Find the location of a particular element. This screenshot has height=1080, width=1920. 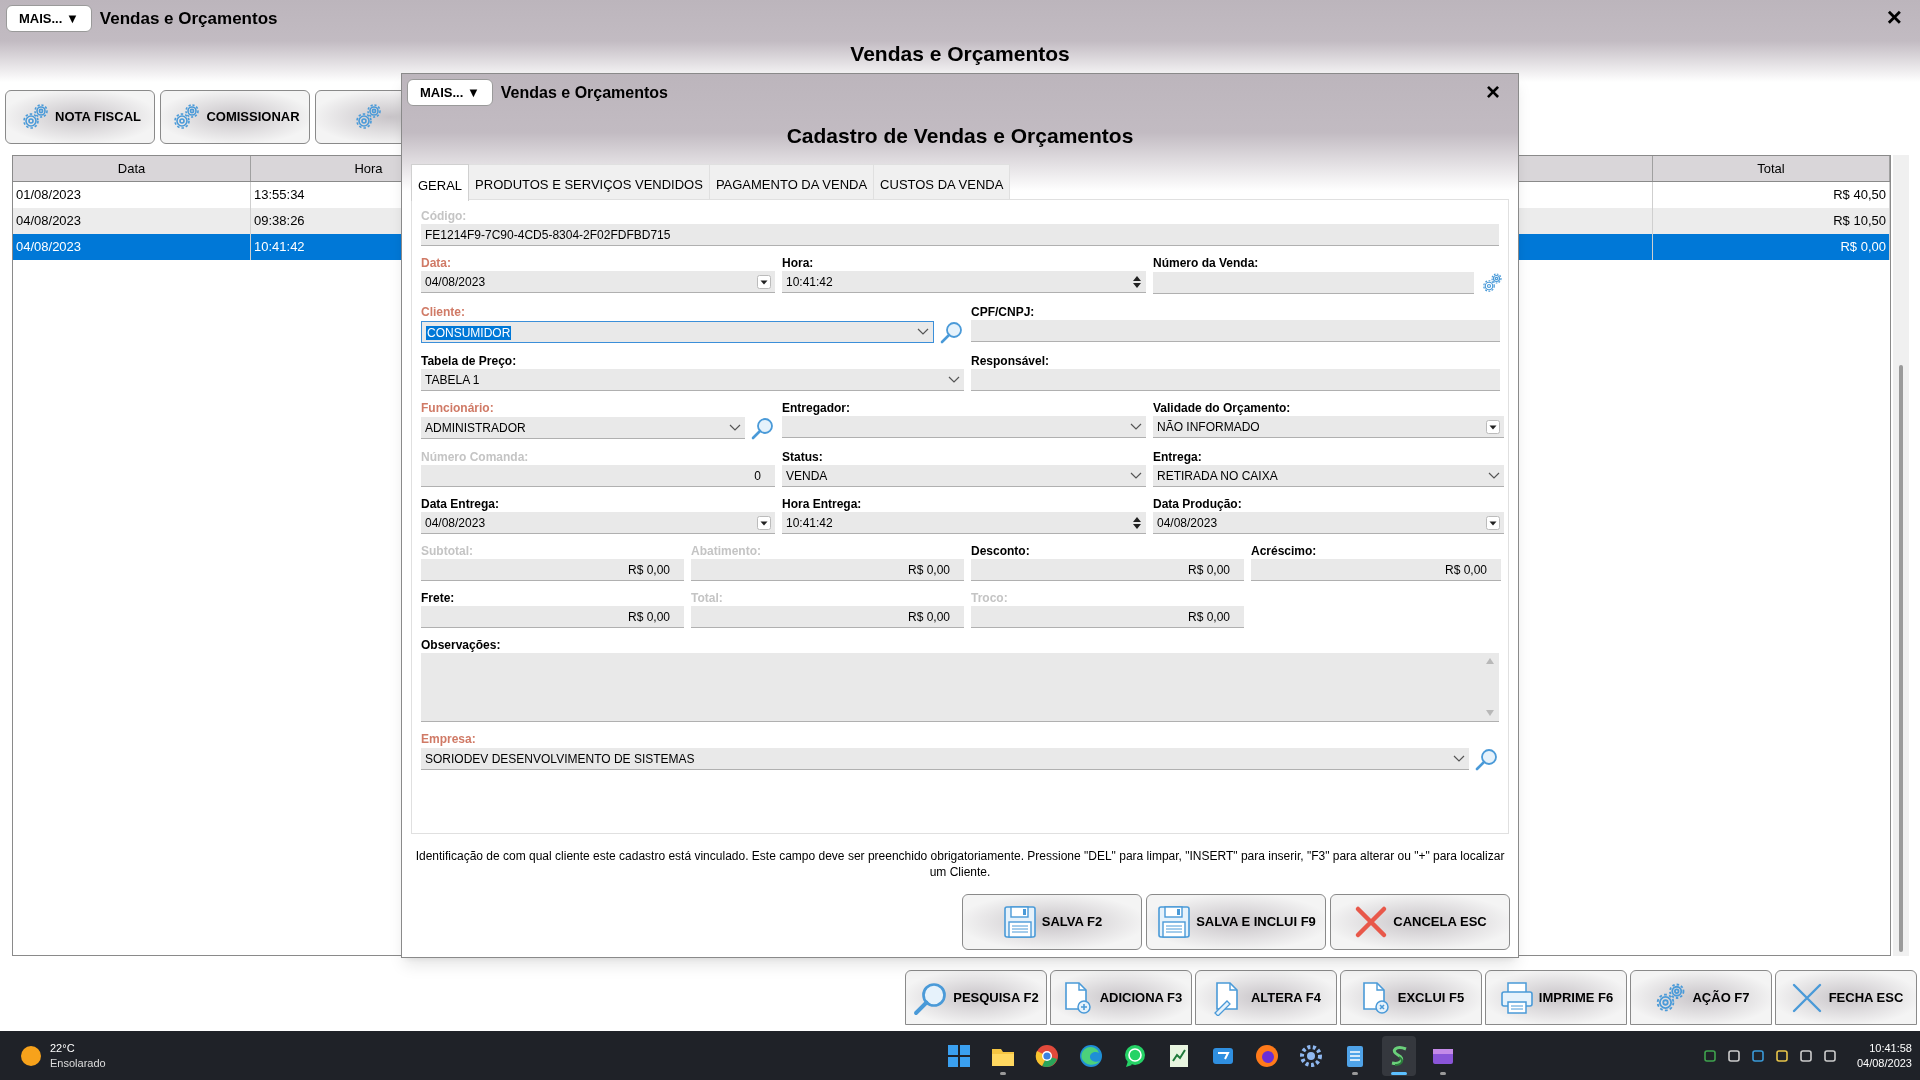

dropdown-field: CONSUMIDOR is located at coordinates (677, 332).